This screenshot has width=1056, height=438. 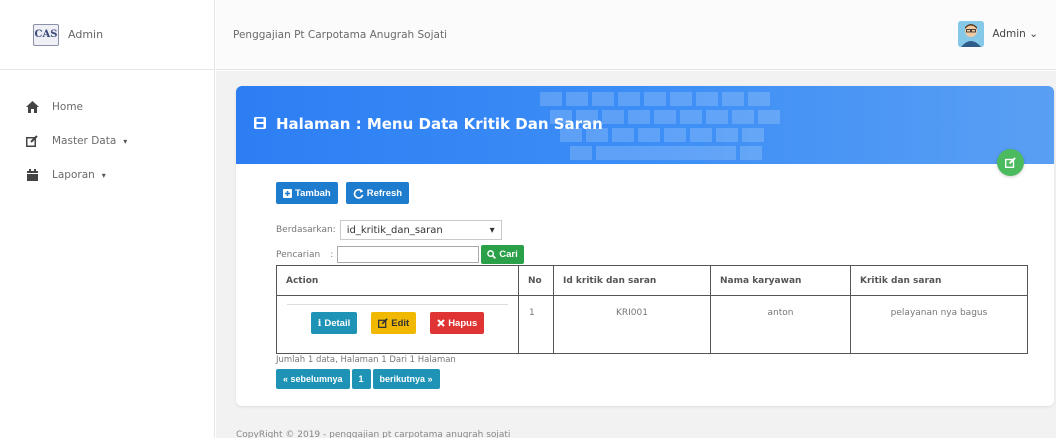 I want to click on info-icon: i, so click(x=319, y=323).